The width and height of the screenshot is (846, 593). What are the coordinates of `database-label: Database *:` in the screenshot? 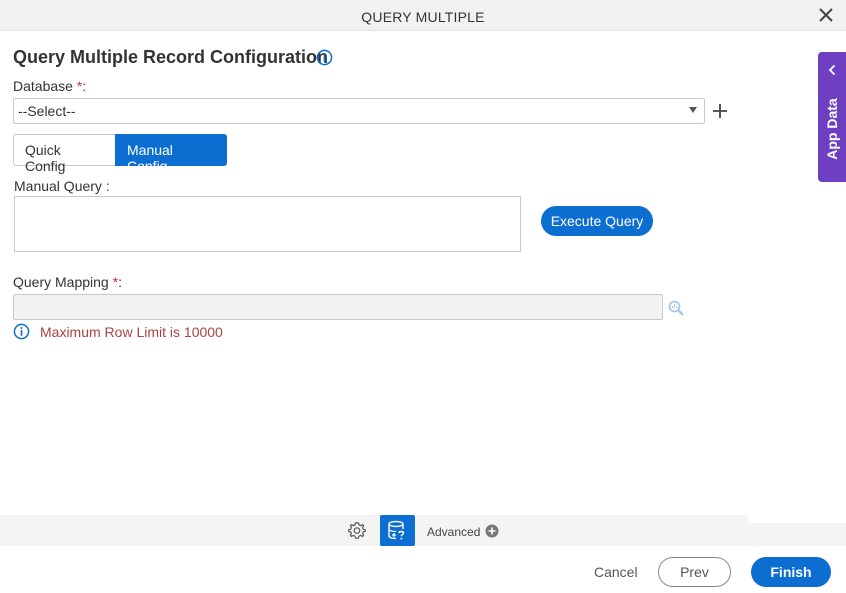 It's located at (49, 86).